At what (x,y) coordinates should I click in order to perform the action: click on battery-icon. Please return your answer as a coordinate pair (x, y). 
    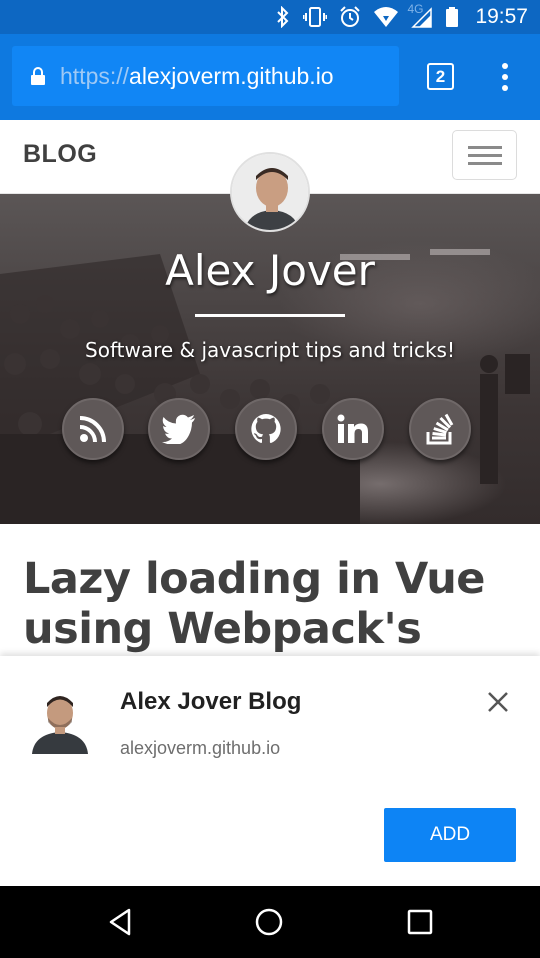
    Looking at the image, I should click on (452, 17).